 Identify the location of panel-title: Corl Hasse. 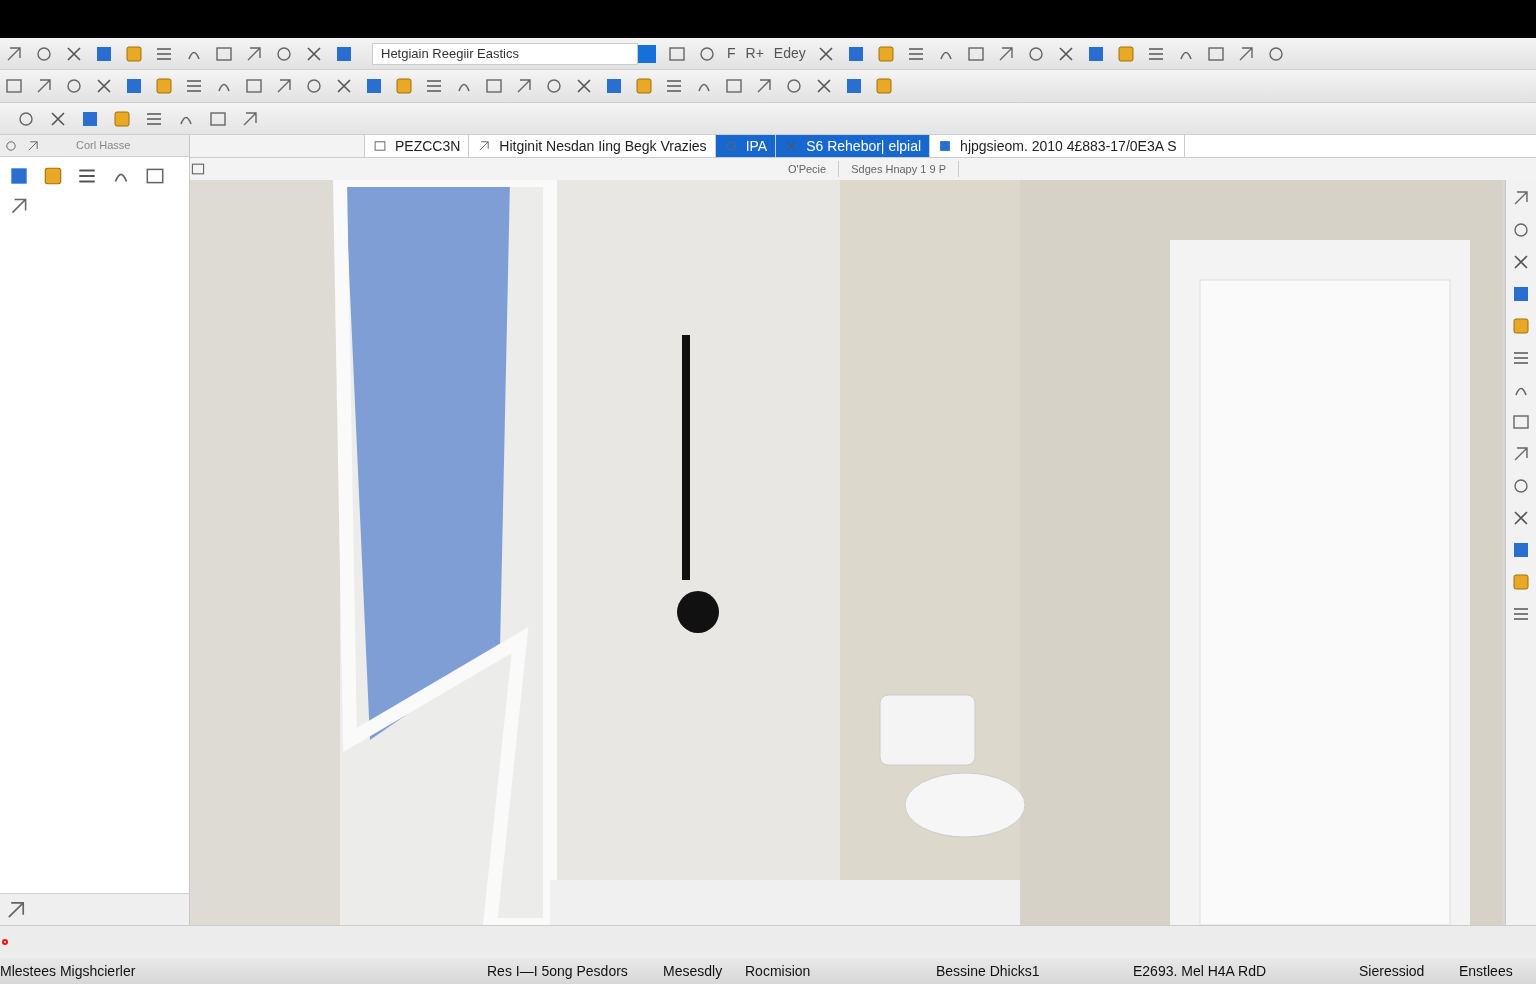
(103, 146).